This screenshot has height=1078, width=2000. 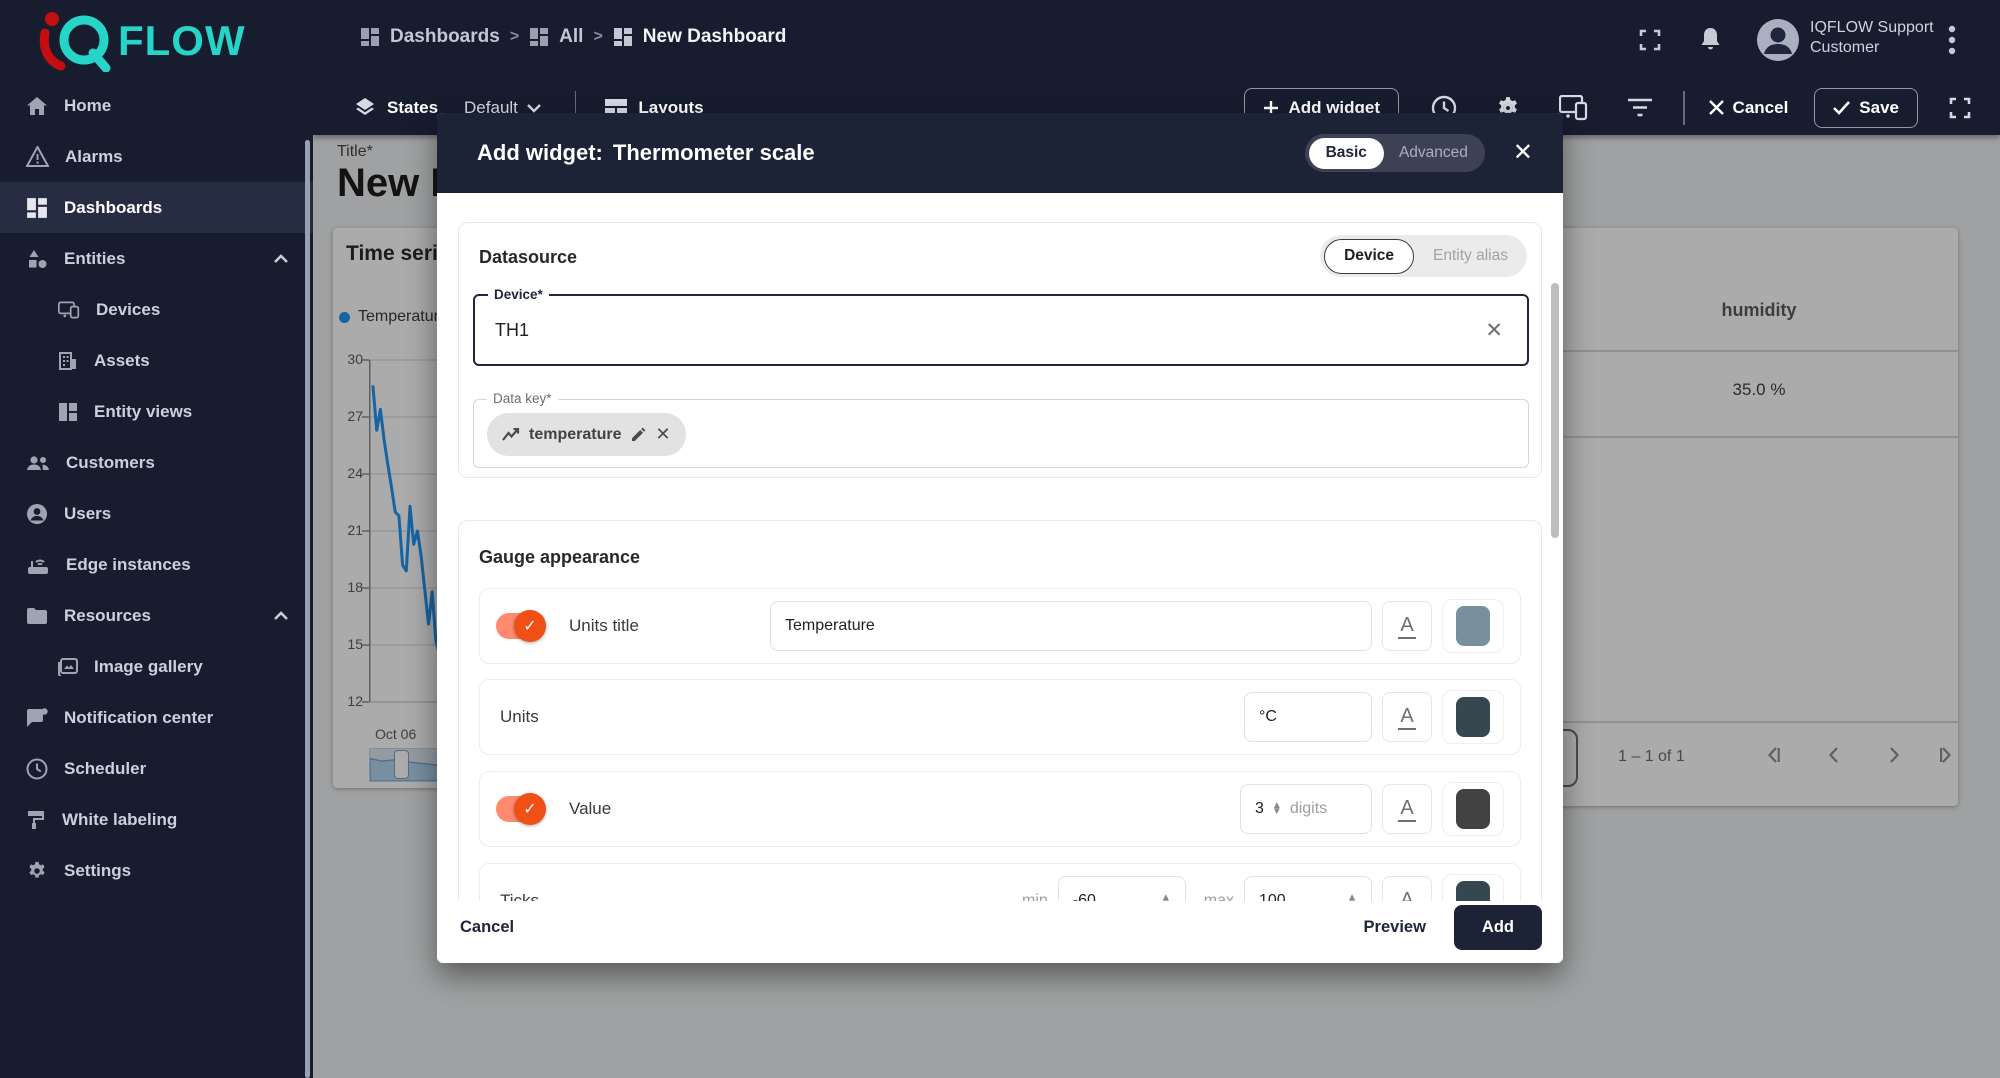 I want to click on chevron-down-icon, so click(x=534, y=108).